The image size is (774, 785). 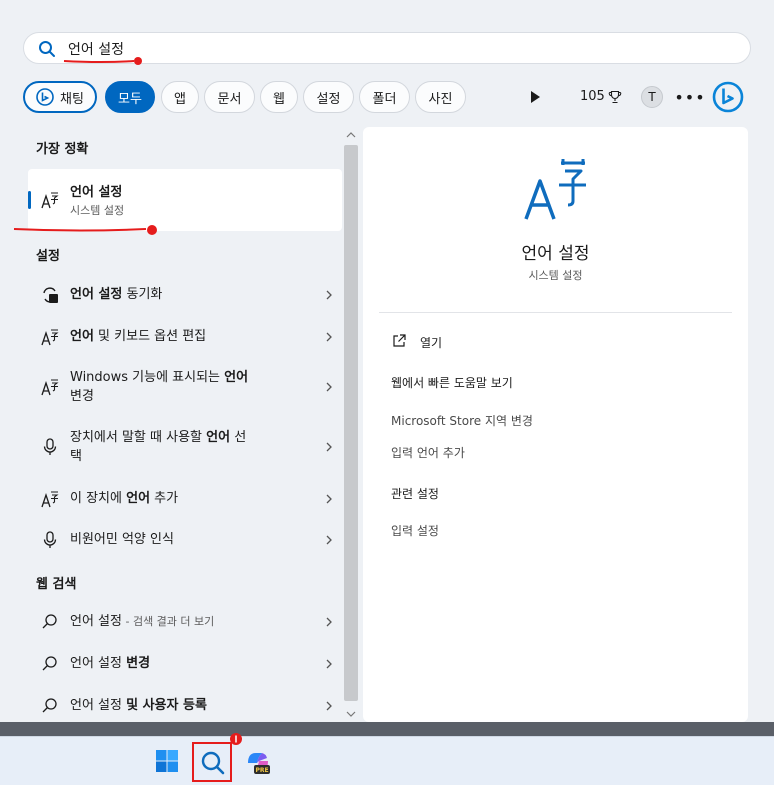 I want to click on annotation-marker-icon, so click(x=236, y=739).